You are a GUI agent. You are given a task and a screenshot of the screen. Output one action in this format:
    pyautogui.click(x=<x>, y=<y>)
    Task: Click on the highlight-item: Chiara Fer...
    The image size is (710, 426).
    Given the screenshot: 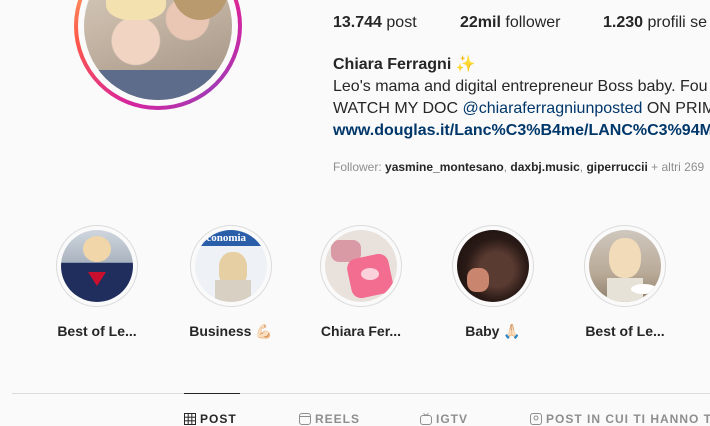 What is the action you would take?
    pyautogui.click(x=361, y=282)
    